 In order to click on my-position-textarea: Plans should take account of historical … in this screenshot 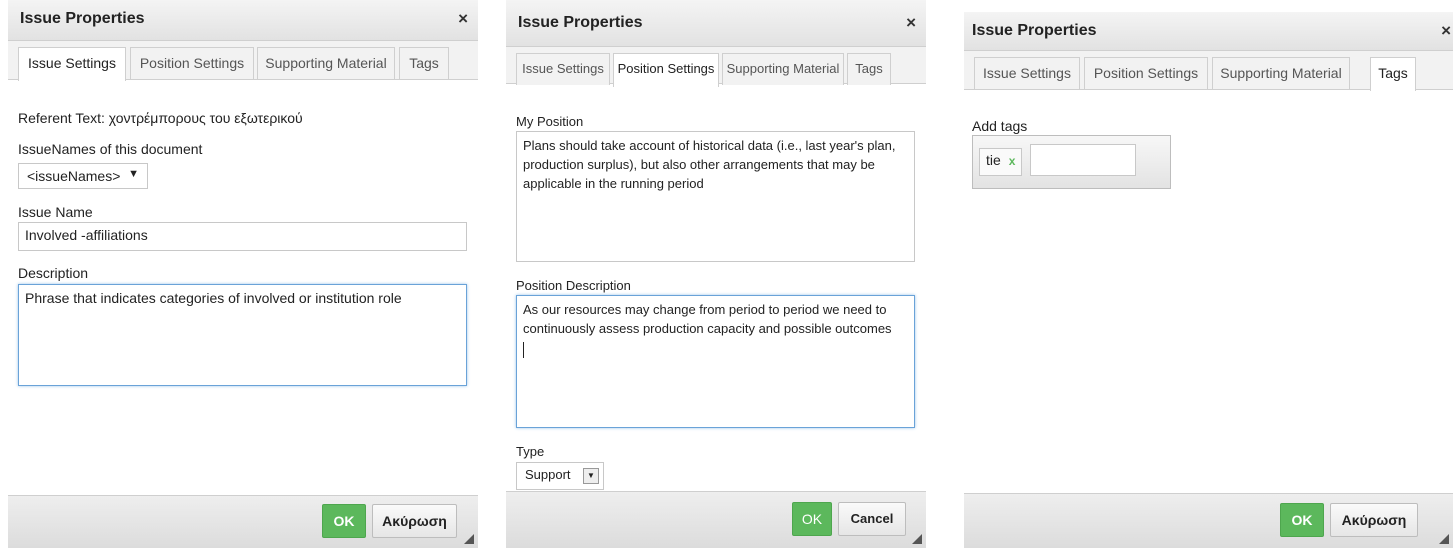, I will do `click(715, 196)`.